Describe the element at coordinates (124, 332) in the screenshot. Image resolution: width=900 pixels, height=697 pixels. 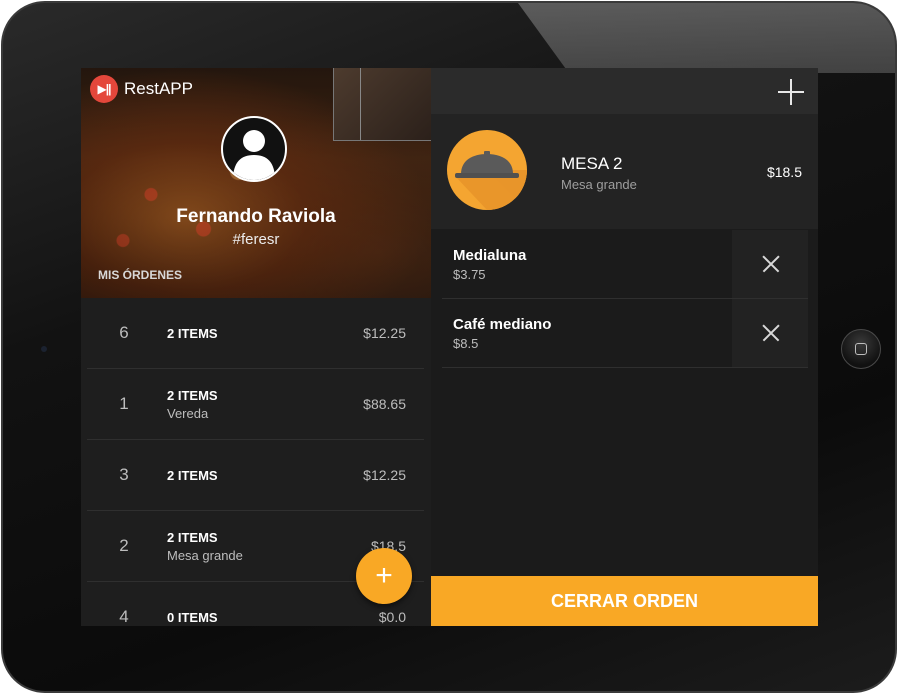
I see `order-number: 6` at that location.